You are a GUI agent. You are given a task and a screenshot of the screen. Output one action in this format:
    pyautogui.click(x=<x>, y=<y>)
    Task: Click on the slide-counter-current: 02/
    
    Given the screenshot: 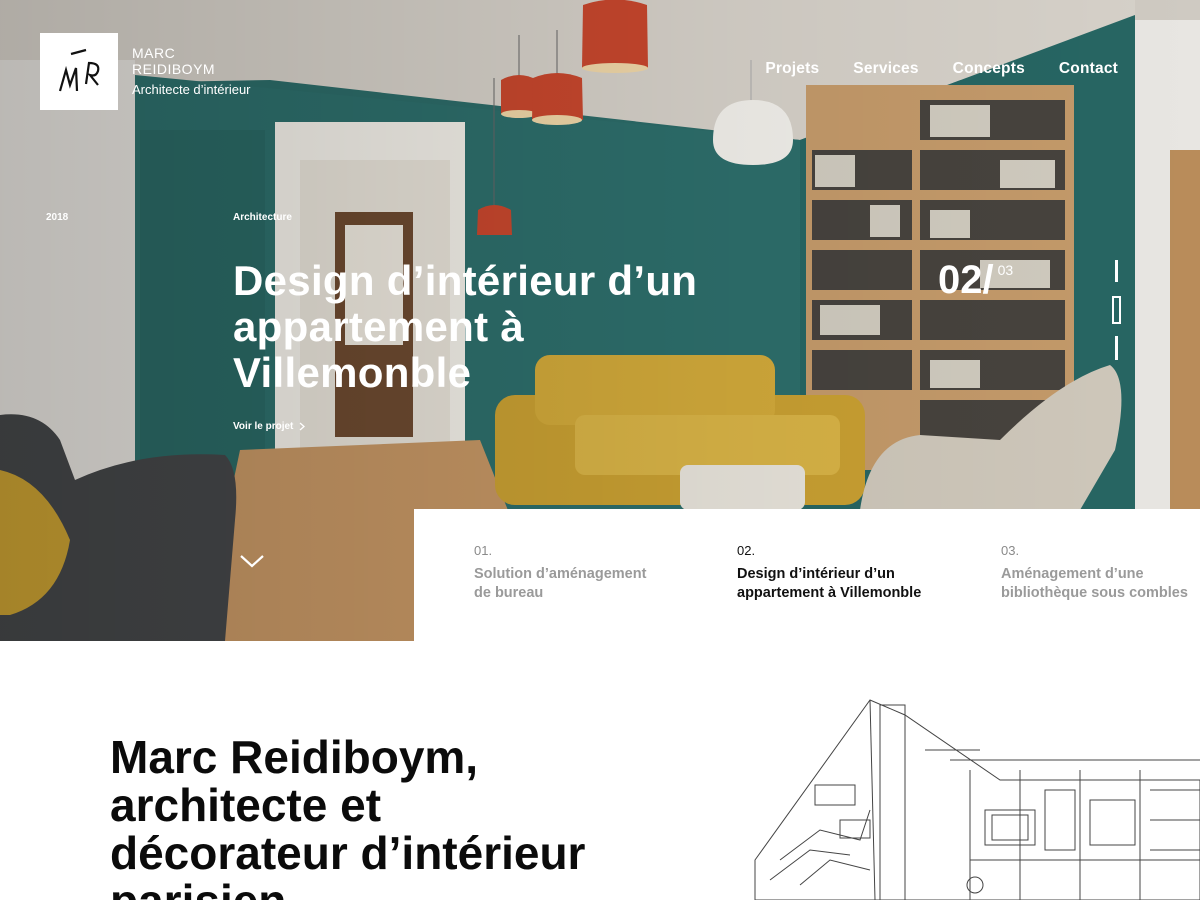 What is the action you would take?
    pyautogui.click(x=966, y=280)
    